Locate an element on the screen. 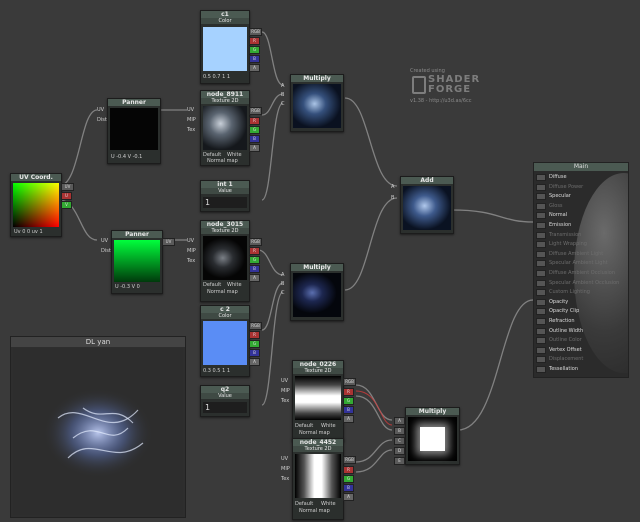 This screenshot has width=640, height=522. c1-b-port: B is located at coordinates (254, 59).